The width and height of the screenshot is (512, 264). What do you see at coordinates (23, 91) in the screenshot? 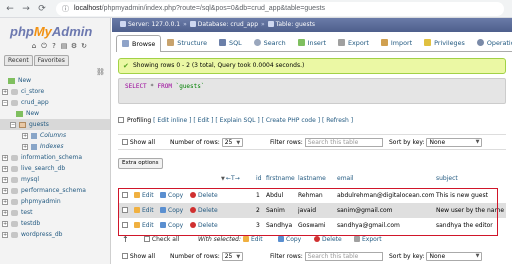
I see `tree-ci-store: + ci_store` at bounding box center [23, 91].